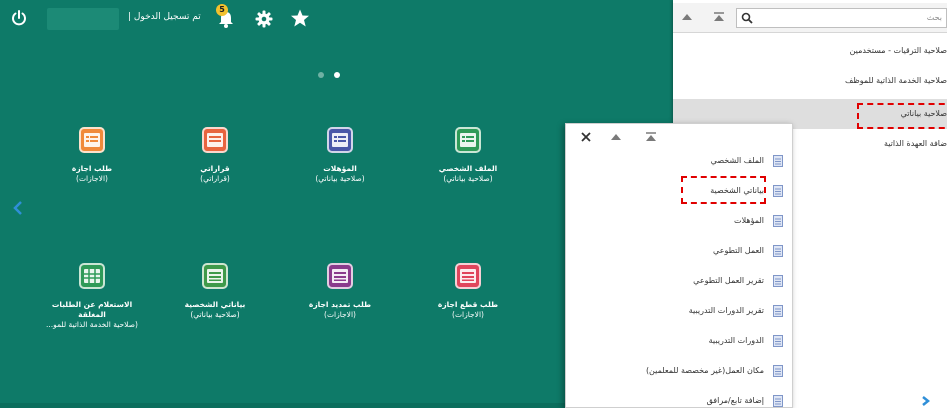 Image resolution: width=947 pixels, height=408 pixels. Describe the element at coordinates (841, 18) in the screenshot. I see `search-input: بحث` at that location.